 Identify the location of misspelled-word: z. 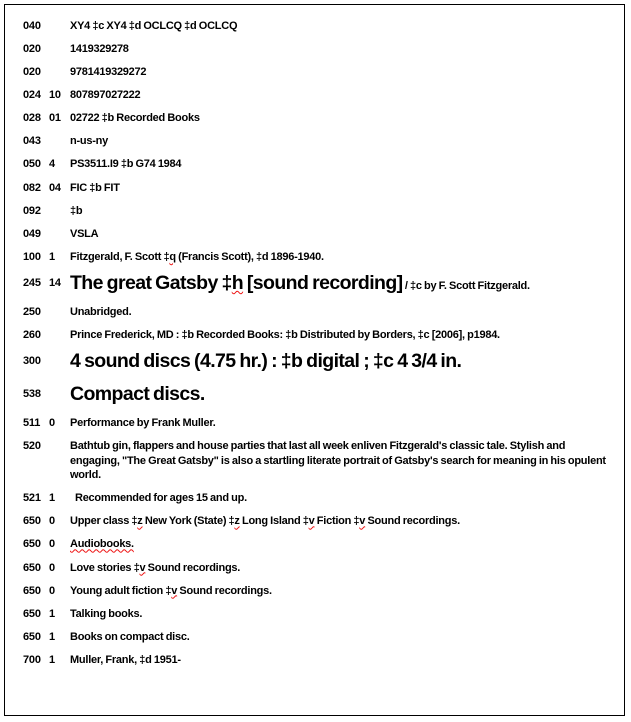
(237, 521).